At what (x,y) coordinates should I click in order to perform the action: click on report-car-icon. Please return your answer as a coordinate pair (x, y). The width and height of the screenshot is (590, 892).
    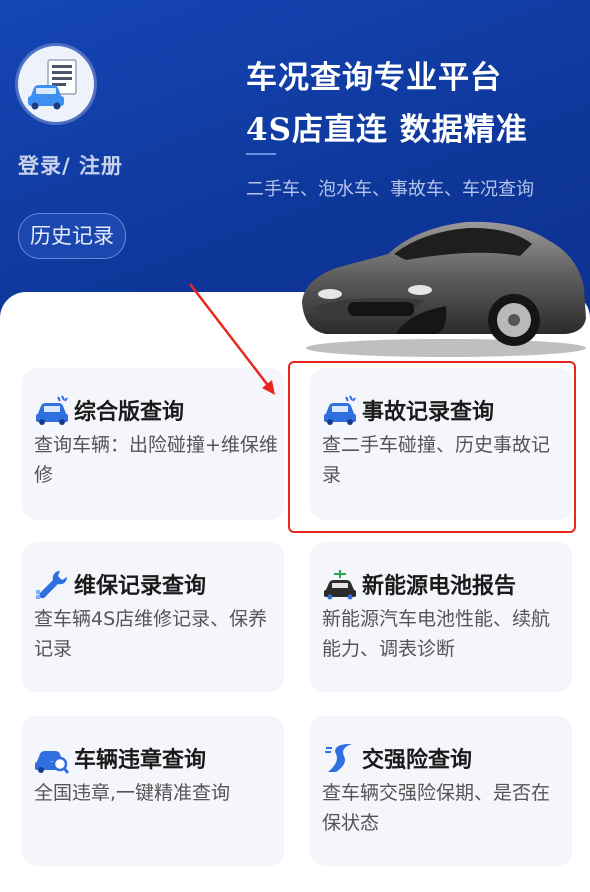
    Looking at the image, I should click on (52, 84).